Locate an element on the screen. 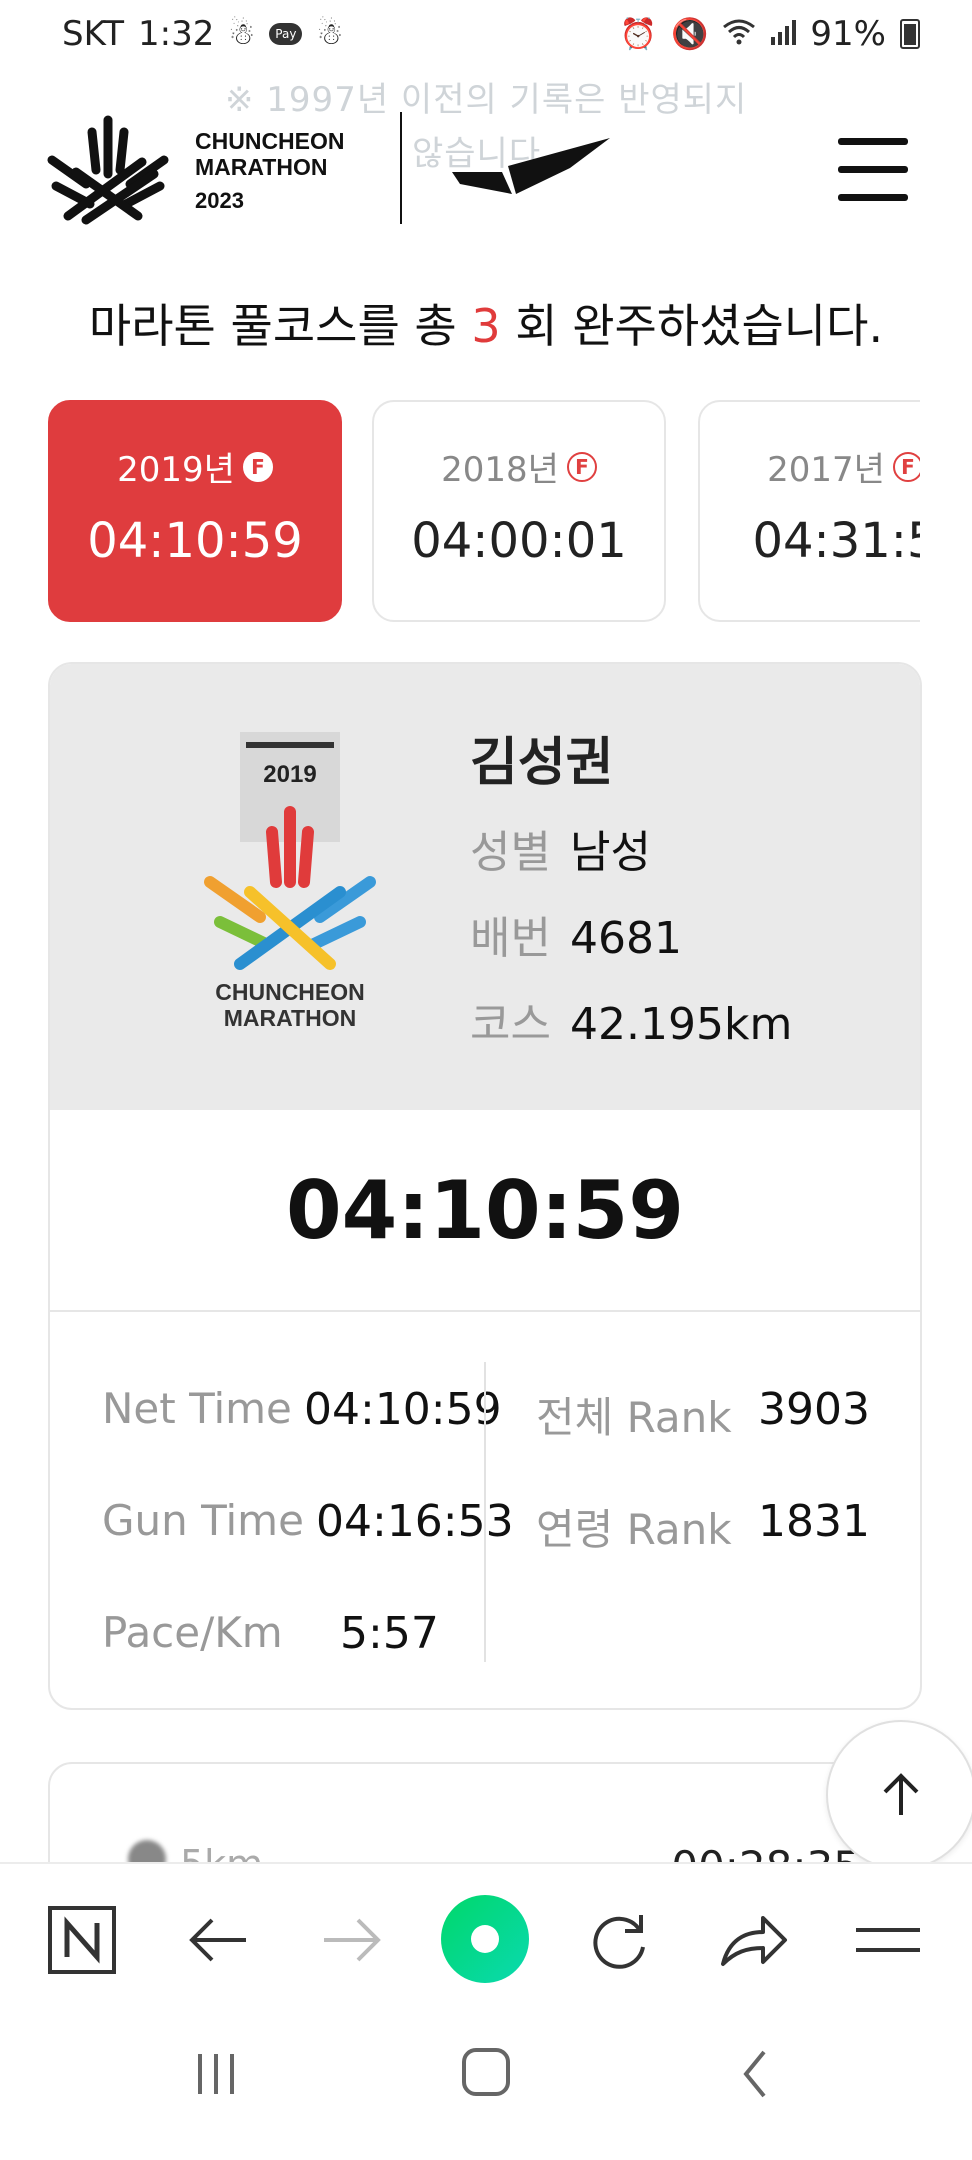 This screenshot has width=972, height=2160. year-card-time: 04:31:5 is located at coordinates (836, 541).